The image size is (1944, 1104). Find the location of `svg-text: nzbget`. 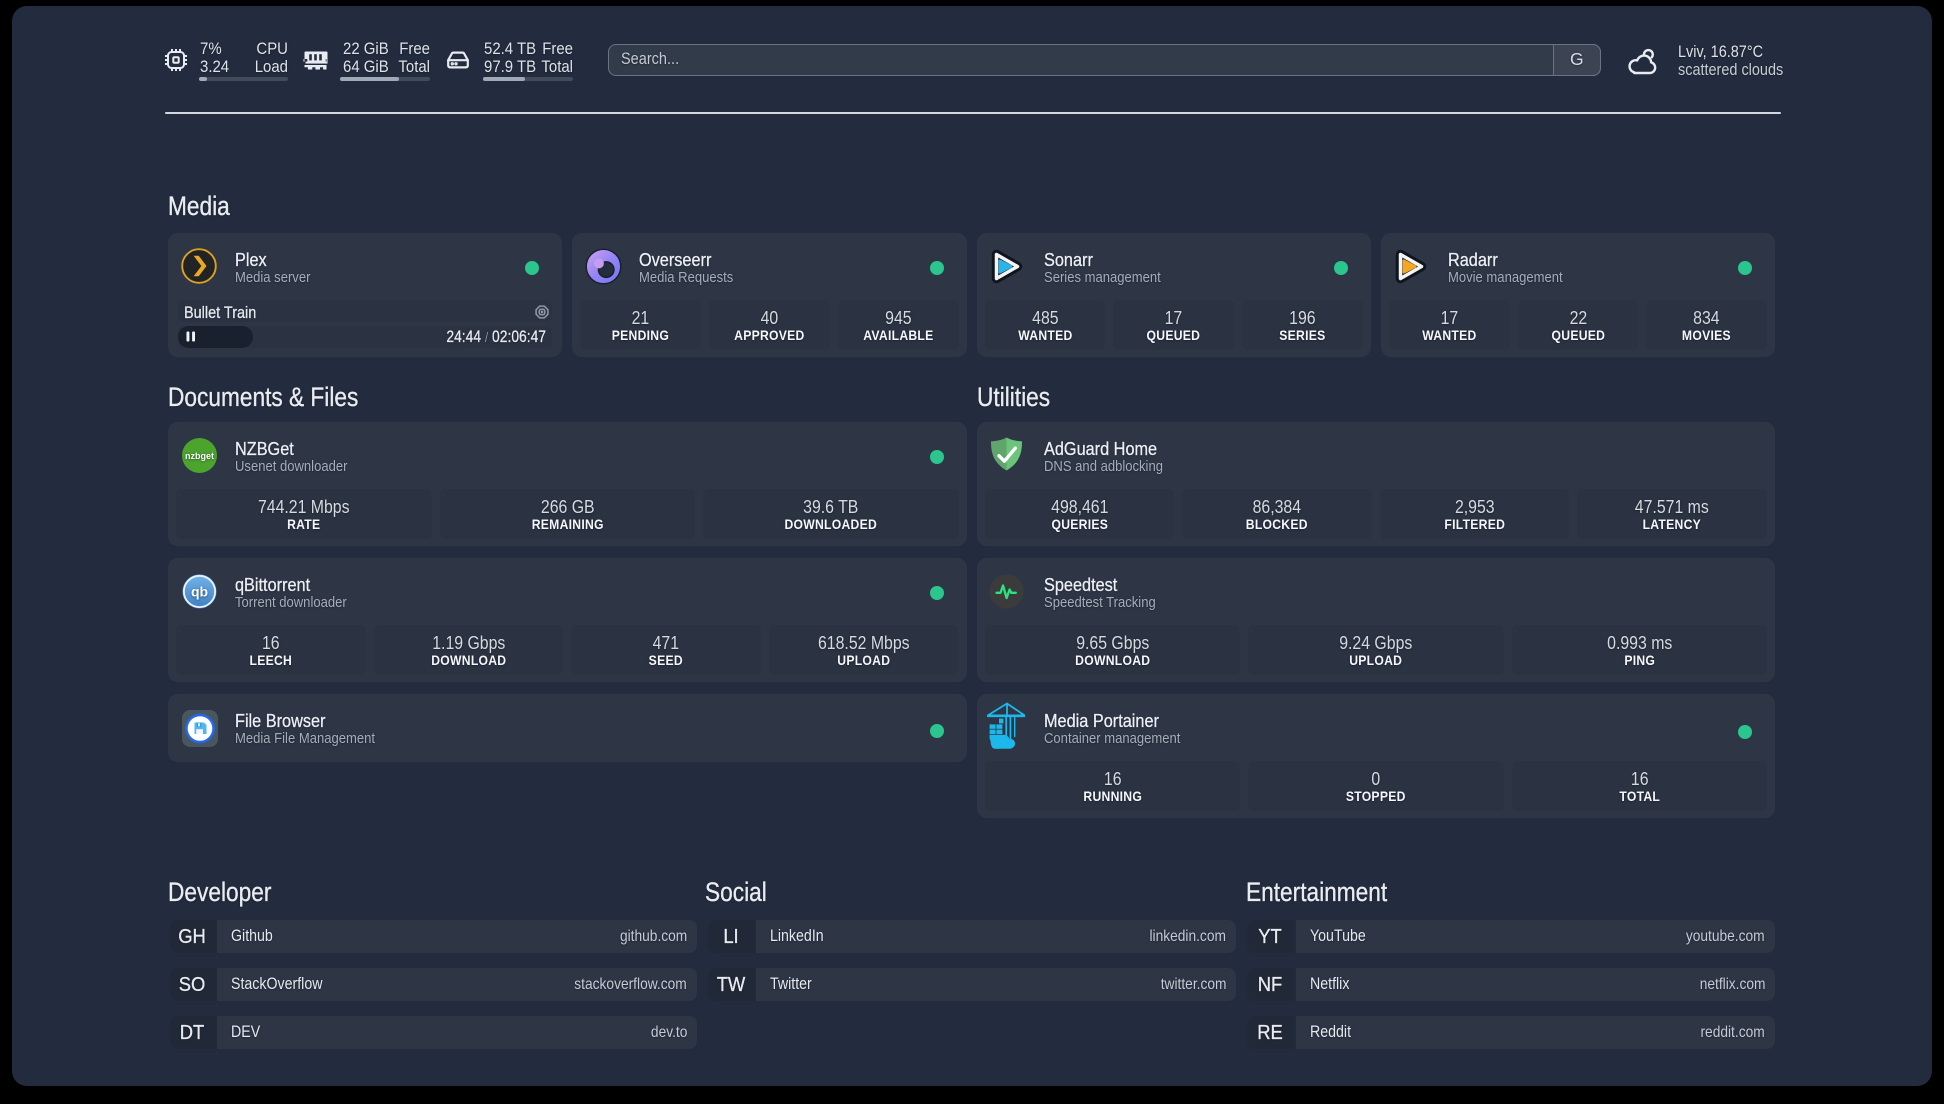

svg-text: nzbget is located at coordinates (199, 456).